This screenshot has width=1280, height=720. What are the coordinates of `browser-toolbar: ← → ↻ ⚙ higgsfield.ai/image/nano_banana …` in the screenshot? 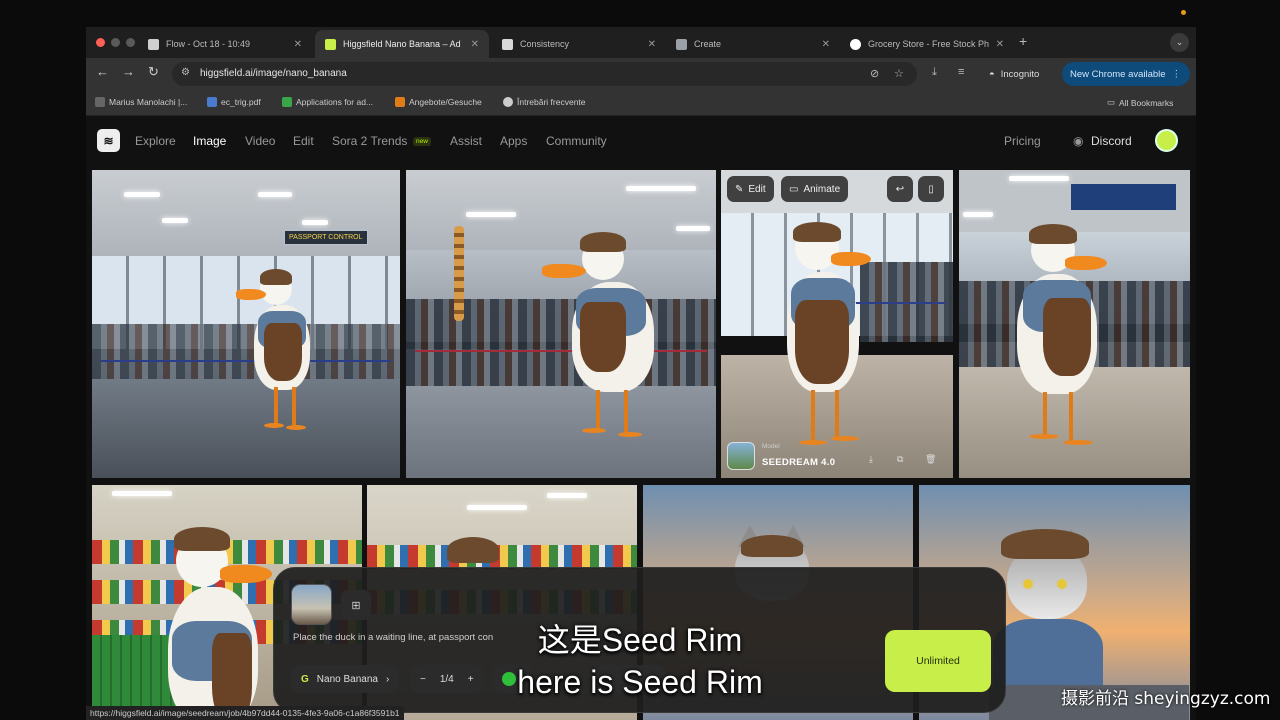 It's located at (641, 73).